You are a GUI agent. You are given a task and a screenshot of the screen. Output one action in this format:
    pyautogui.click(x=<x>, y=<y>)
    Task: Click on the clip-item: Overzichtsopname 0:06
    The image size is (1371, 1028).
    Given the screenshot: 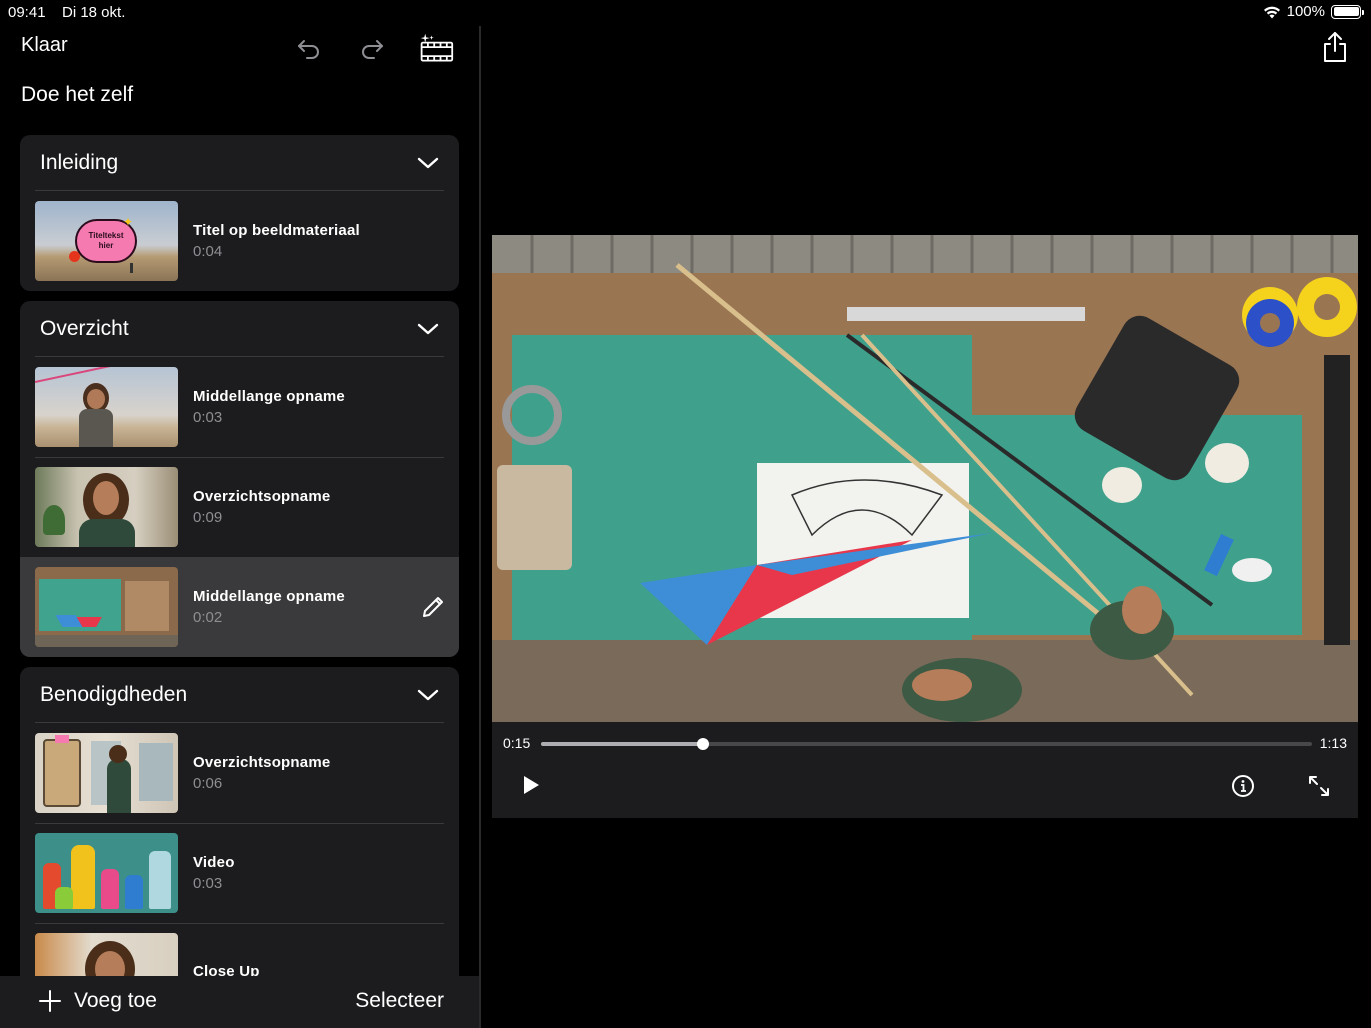 What is the action you would take?
    pyautogui.click(x=239, y=773)
    